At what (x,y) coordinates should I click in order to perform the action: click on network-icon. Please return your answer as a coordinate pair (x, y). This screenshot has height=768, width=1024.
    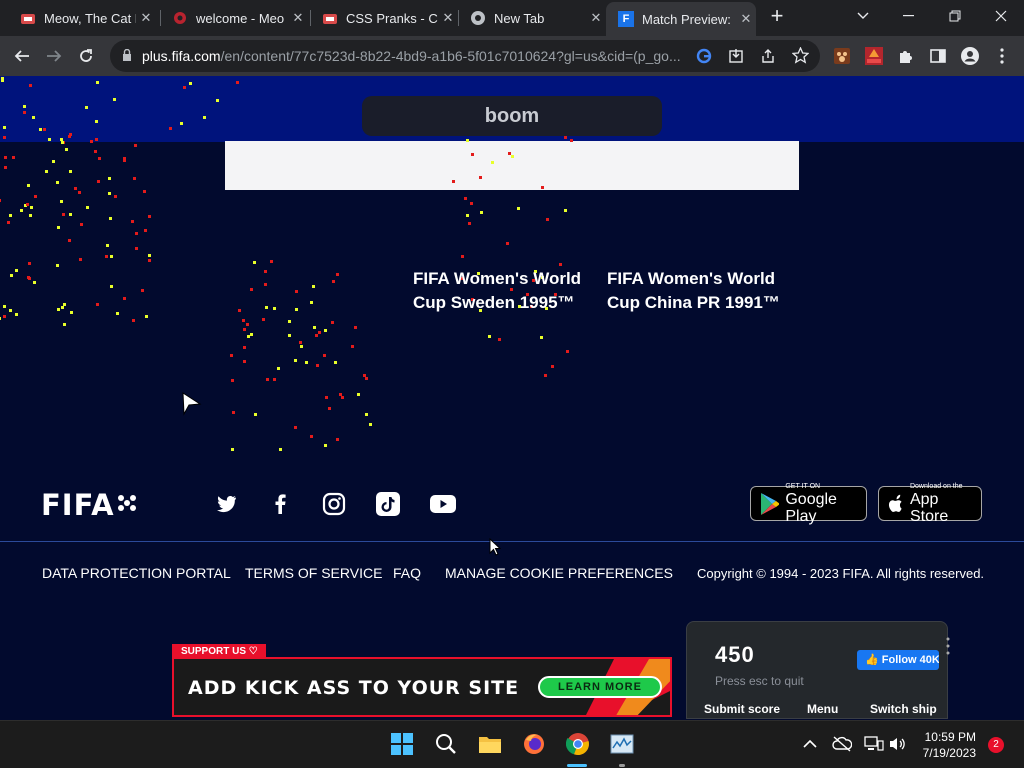
    Looking at the image, I should click on (874, 744).